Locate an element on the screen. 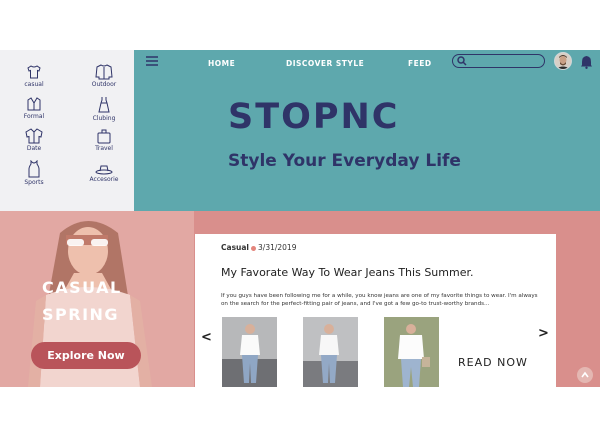  carousel-next-button: > is located at coordinates (543, 333).